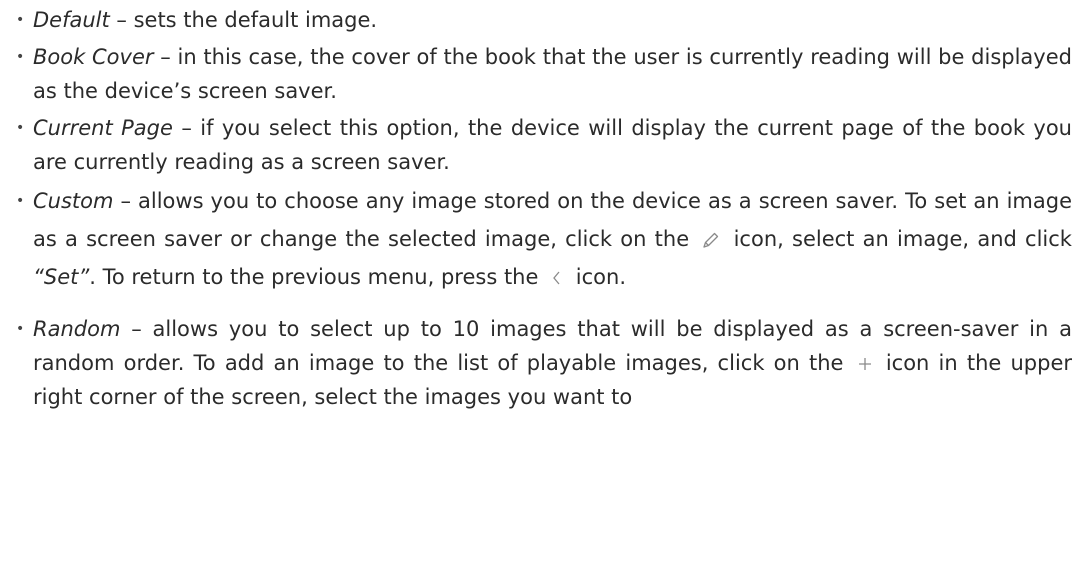 This screenshot has height=567, width=1090. Describe the element at coordinates (77, 329) in the screenshot. I see `term-random: Random` at that location.